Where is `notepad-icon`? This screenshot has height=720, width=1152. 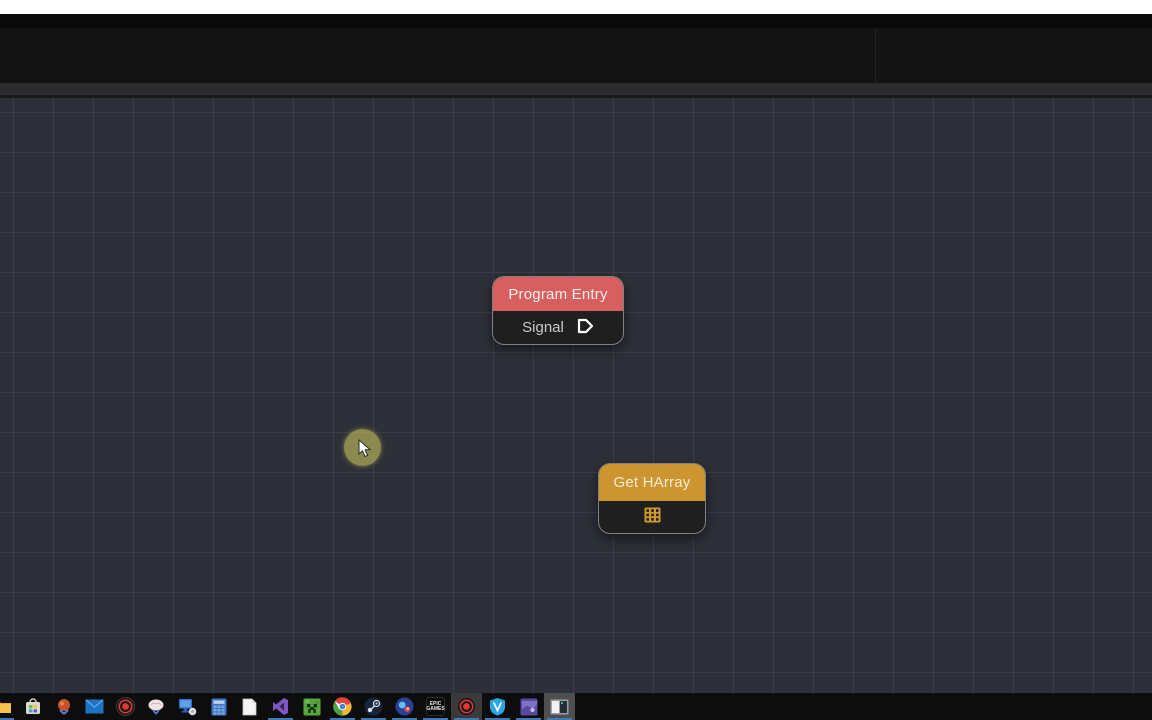 notepad-icon is located at coordinates (249, 707).